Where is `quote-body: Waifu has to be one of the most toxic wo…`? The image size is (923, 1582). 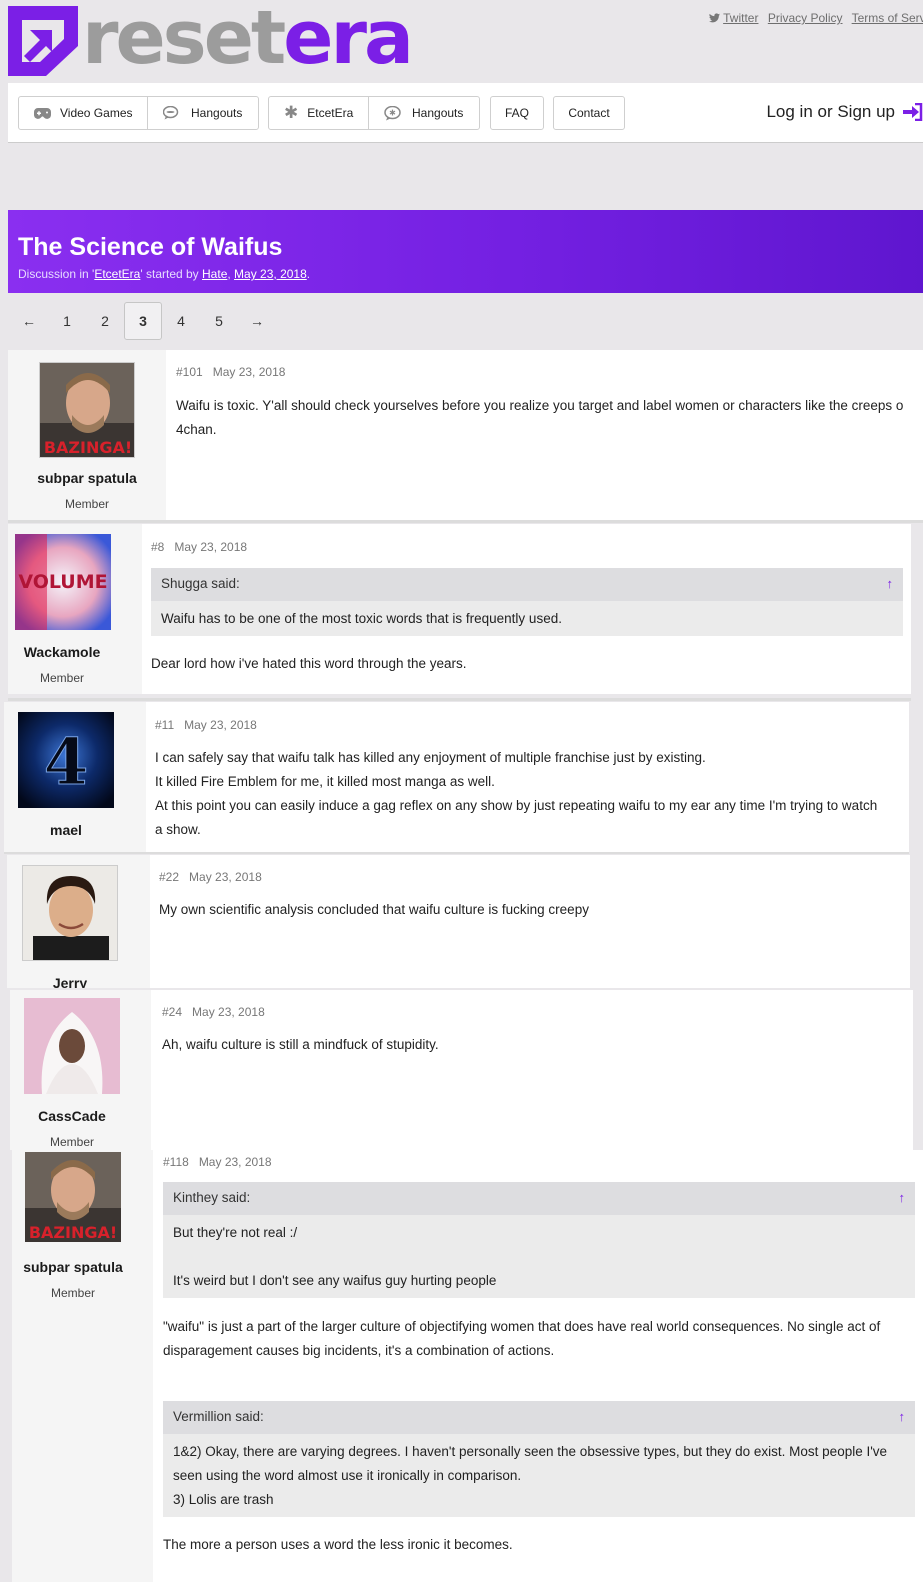
quote-body: Waifu has to be one of the most toxic wo… is located at coordinates (361, 618).